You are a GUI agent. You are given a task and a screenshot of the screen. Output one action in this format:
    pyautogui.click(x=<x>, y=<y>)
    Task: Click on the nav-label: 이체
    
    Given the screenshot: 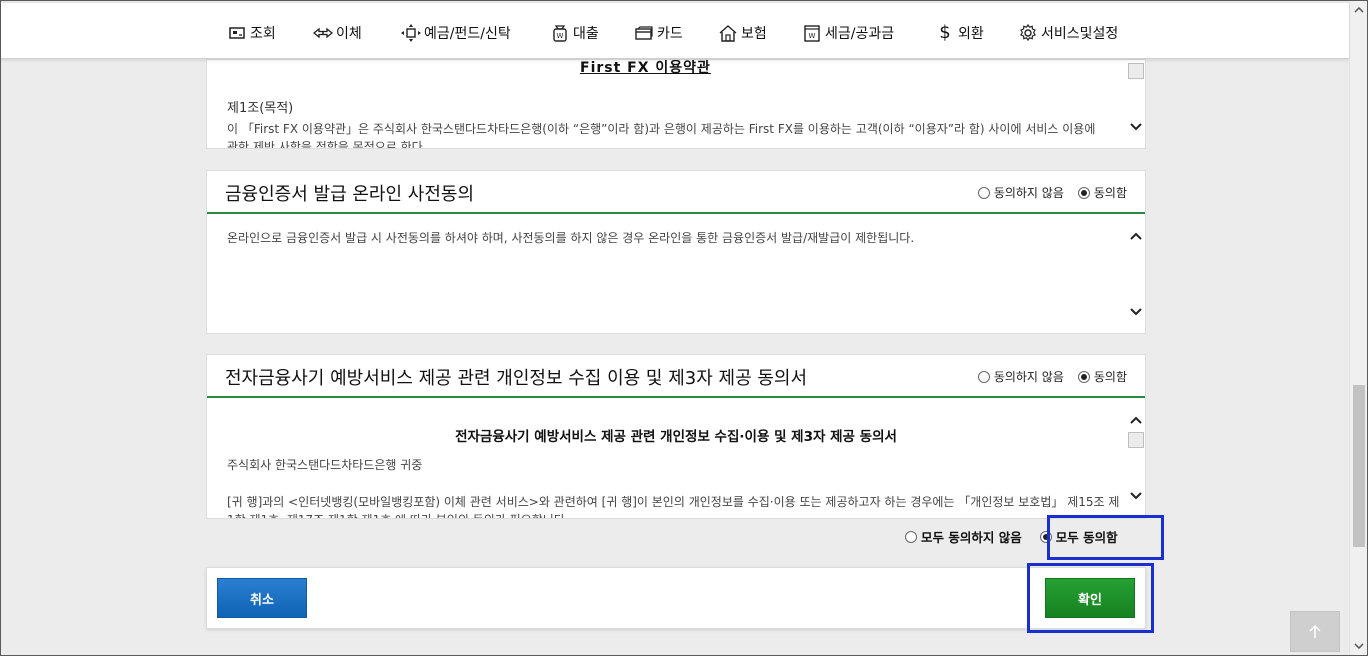 What is the action you would take?
    pyautogui.click(x=349, y=34)
    